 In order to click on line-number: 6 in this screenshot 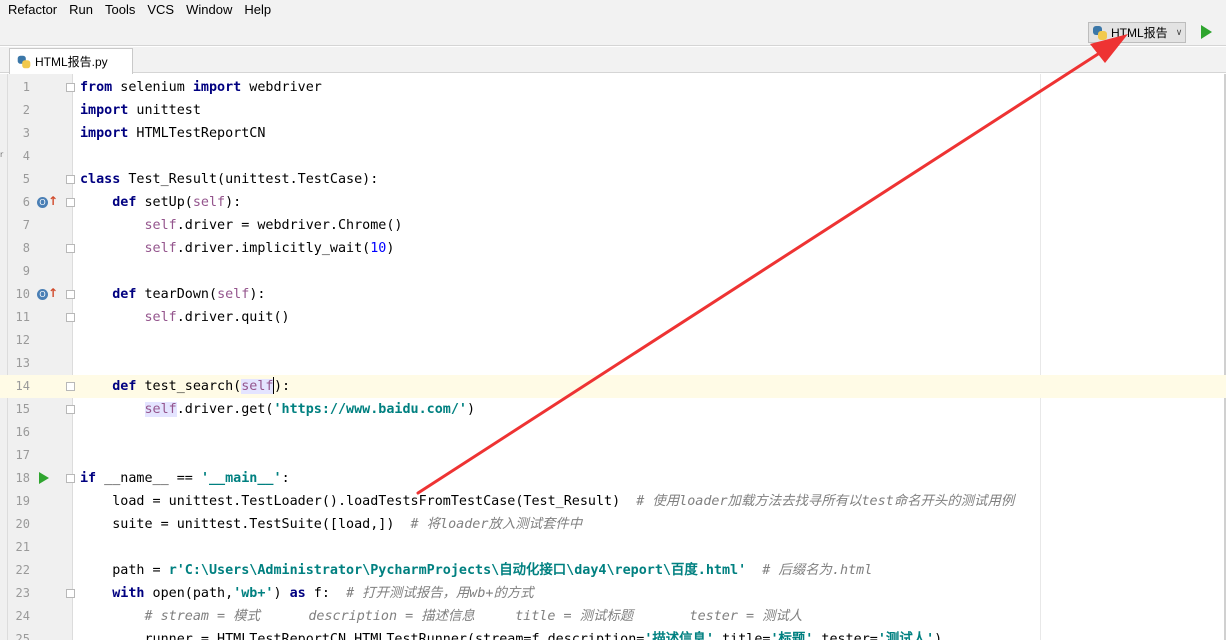, I will do `click(26, 202)`.